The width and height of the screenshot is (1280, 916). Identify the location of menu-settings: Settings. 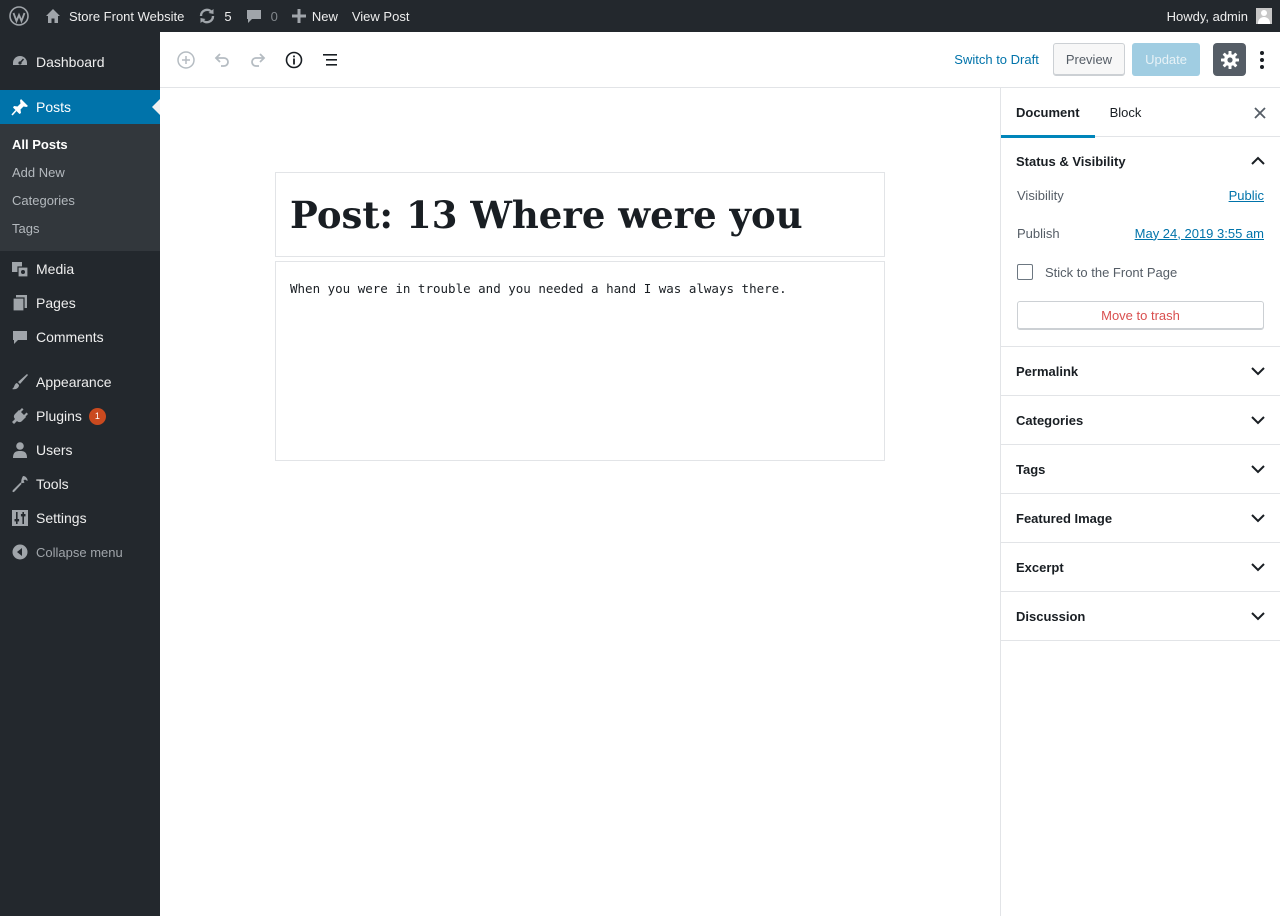
(80, 518).